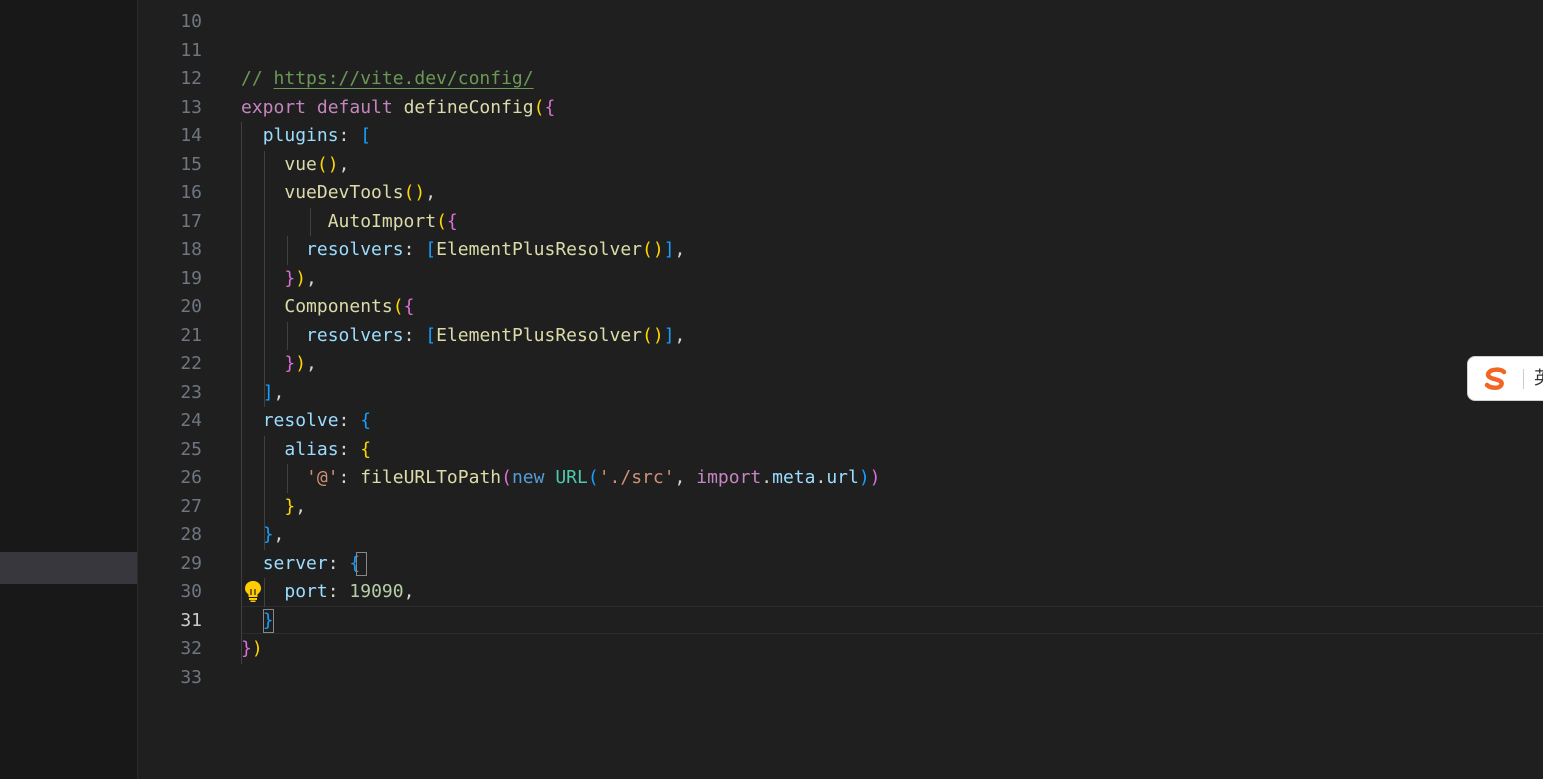  What do you see at coordinates (191, 335) in the screenshot?
I see `line-number: 21` at bounding box center [191, 335].